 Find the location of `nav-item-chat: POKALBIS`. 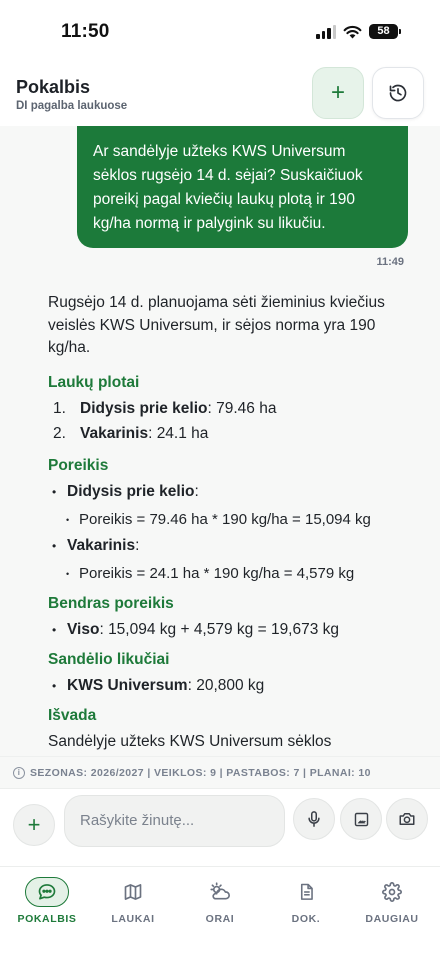

nav-item-chat: POKALBIS is located at coordinates (47, 901).